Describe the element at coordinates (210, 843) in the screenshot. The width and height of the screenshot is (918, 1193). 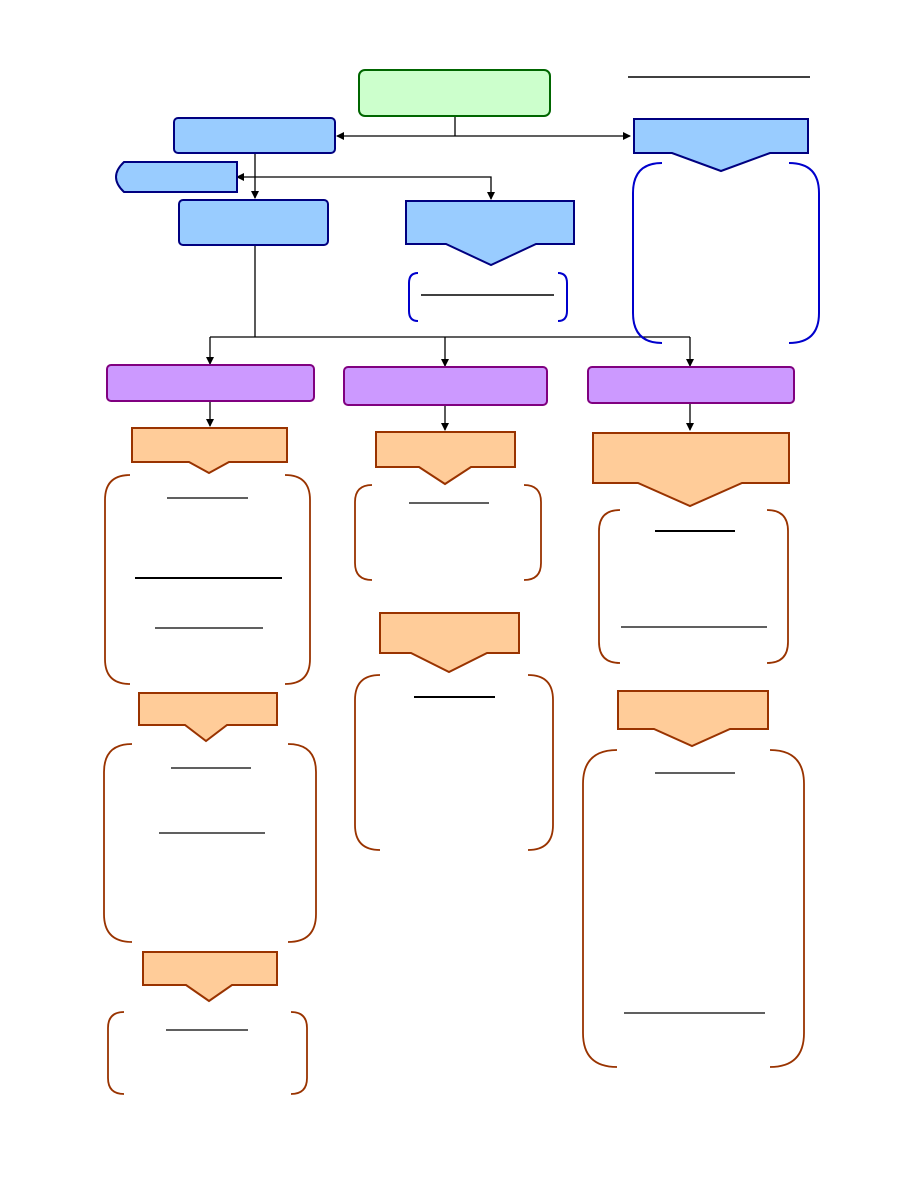
I see `bracket-l2` at that location.